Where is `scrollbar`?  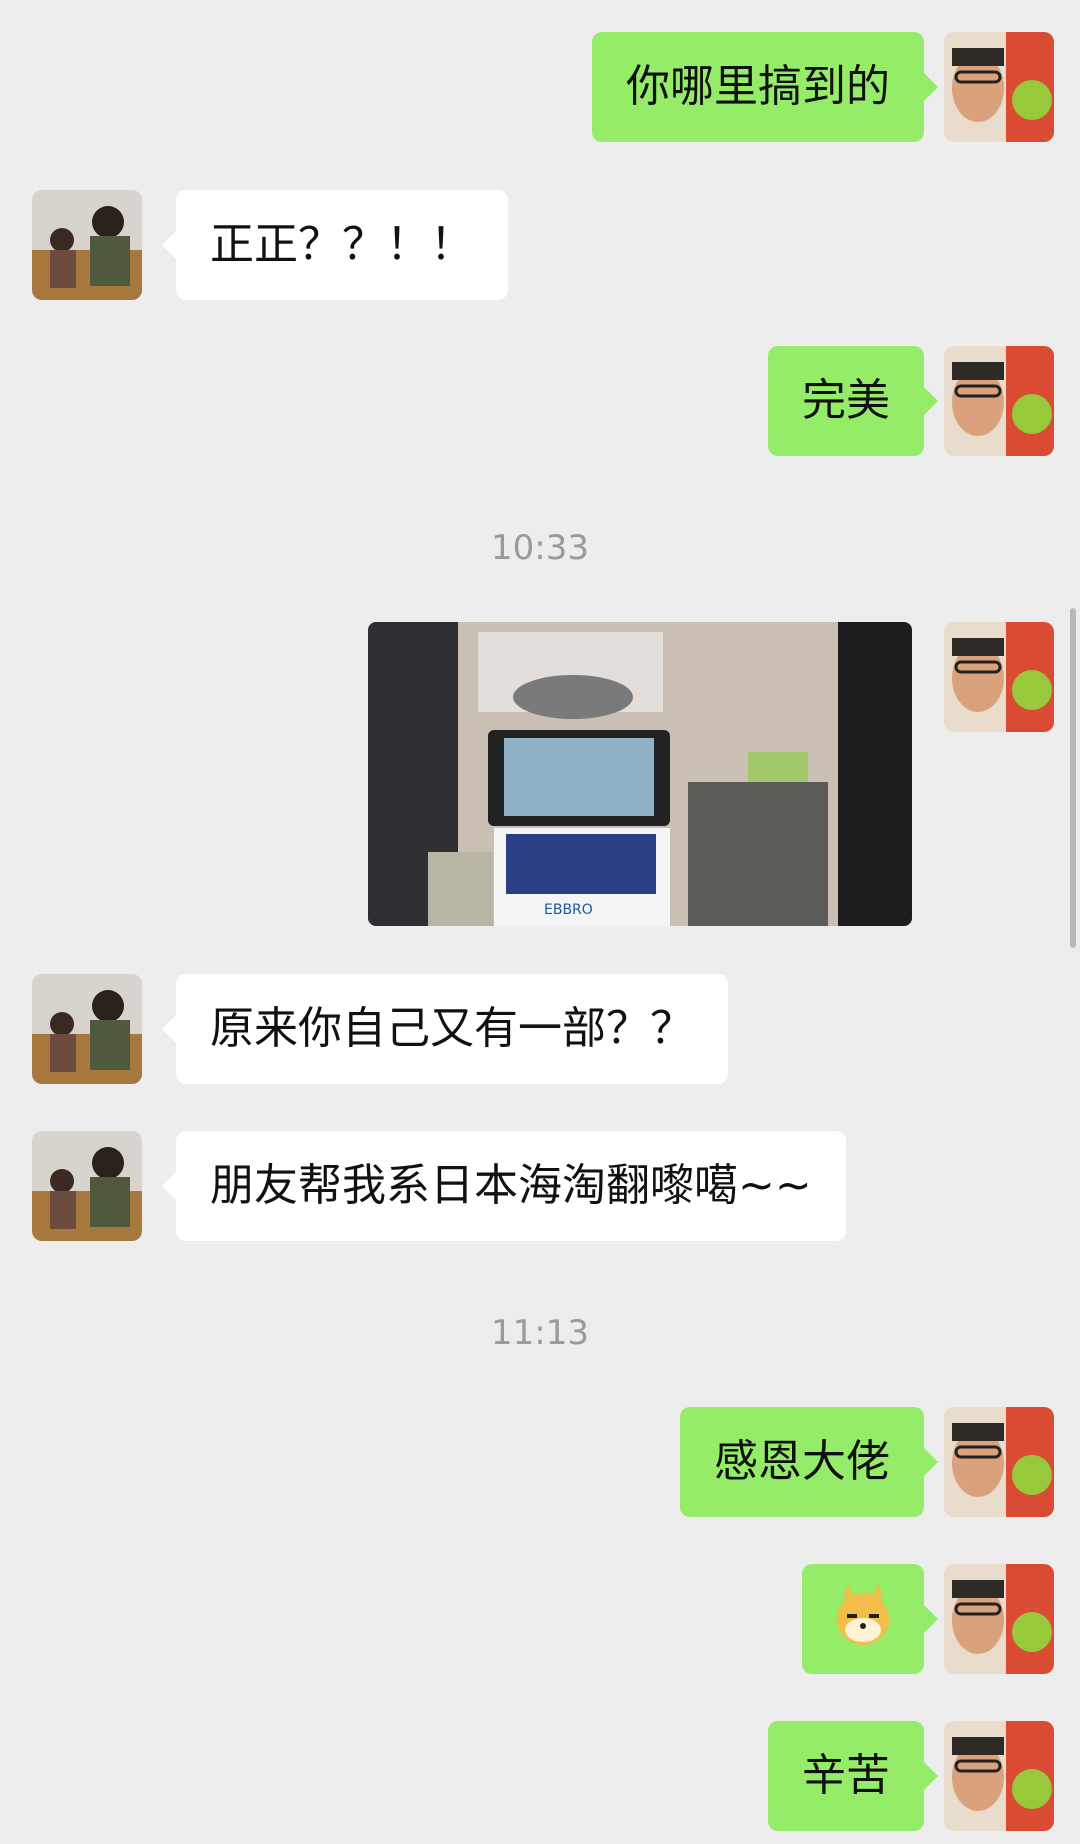 scrollbar is located at coordinates (1073, 778).